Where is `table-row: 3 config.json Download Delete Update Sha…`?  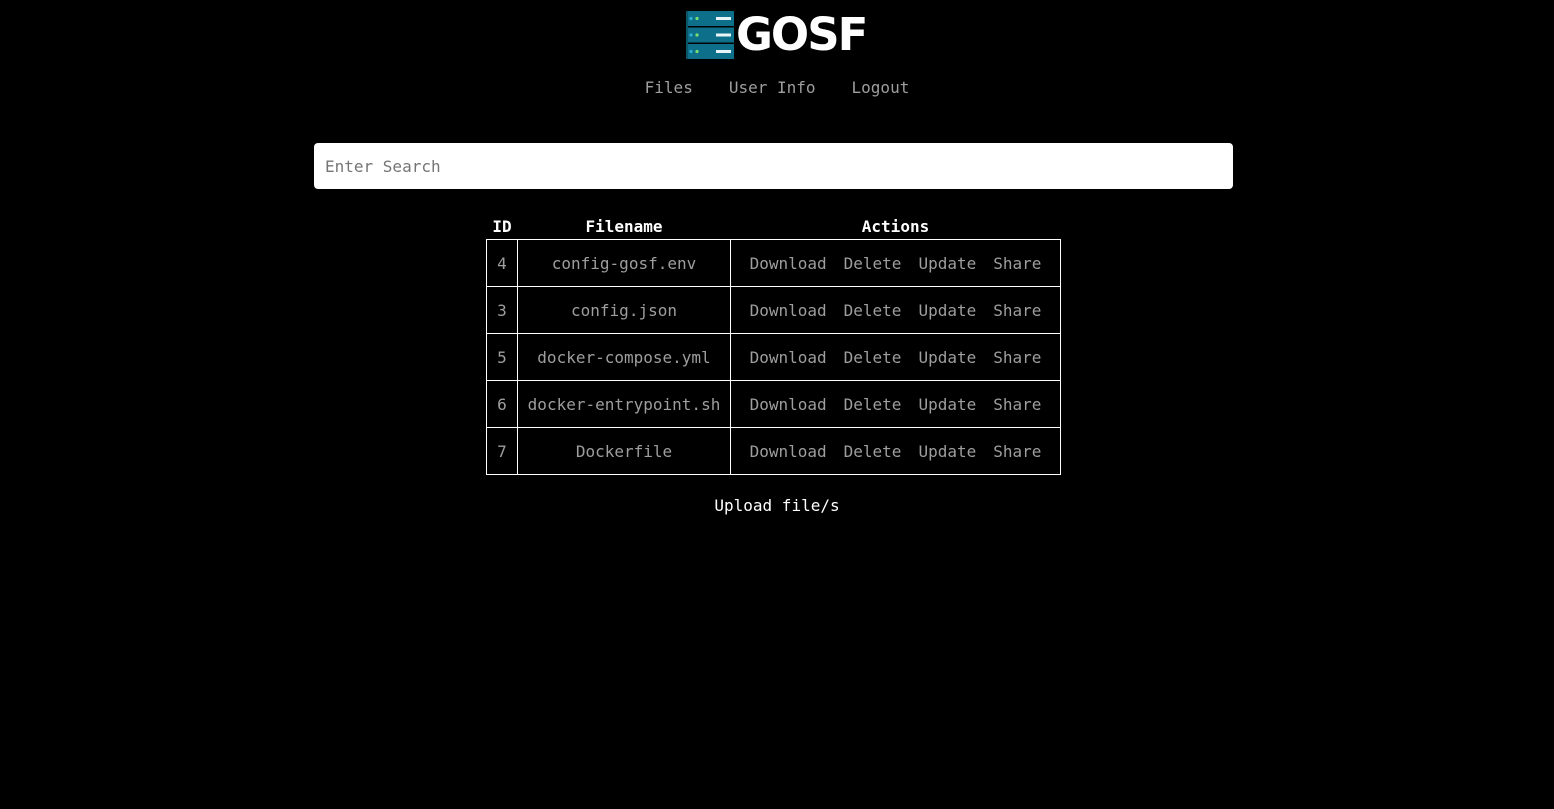 table-row: 3 config.json Download Delete Update Sha… is located at coordinates (773, 310).